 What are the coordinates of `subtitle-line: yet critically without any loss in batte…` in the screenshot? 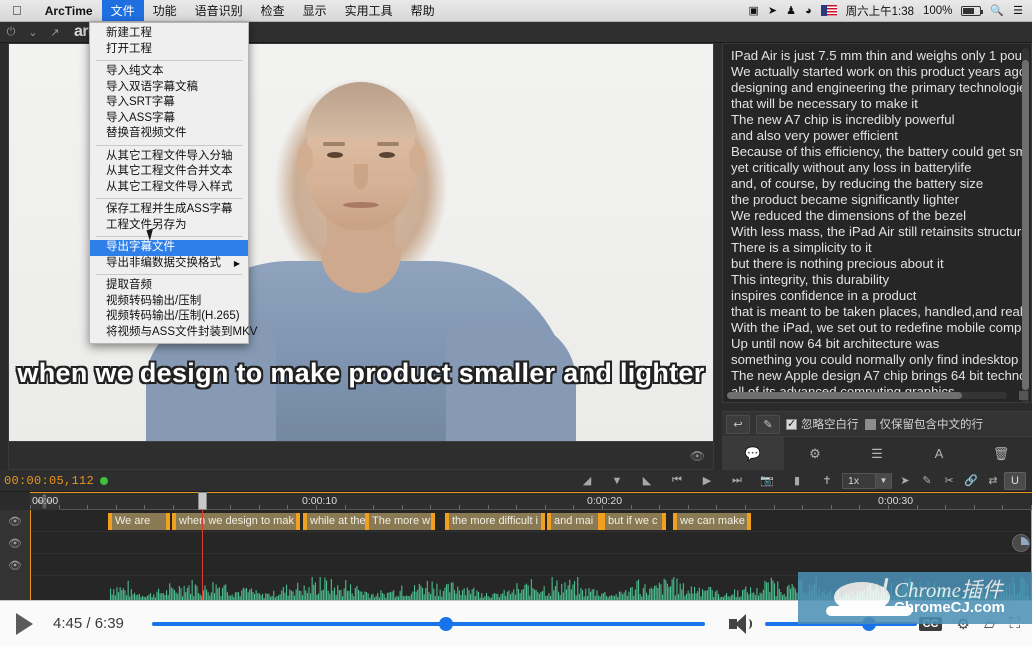 It's located at (878, 168).